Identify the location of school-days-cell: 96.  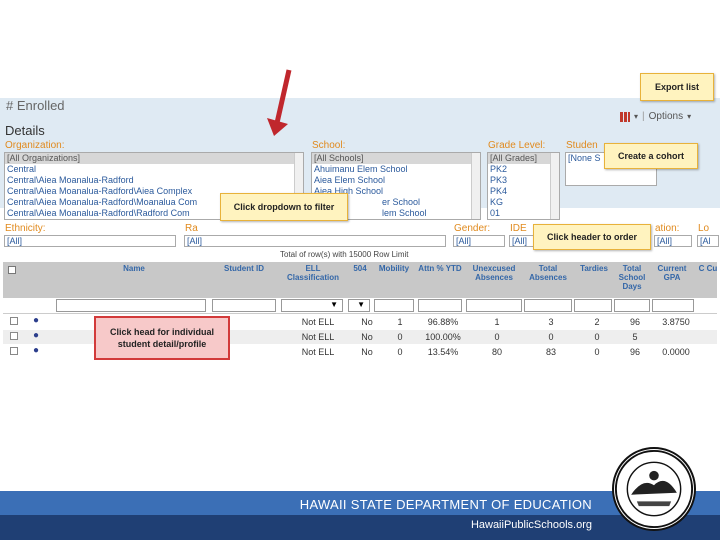
(634, 352).